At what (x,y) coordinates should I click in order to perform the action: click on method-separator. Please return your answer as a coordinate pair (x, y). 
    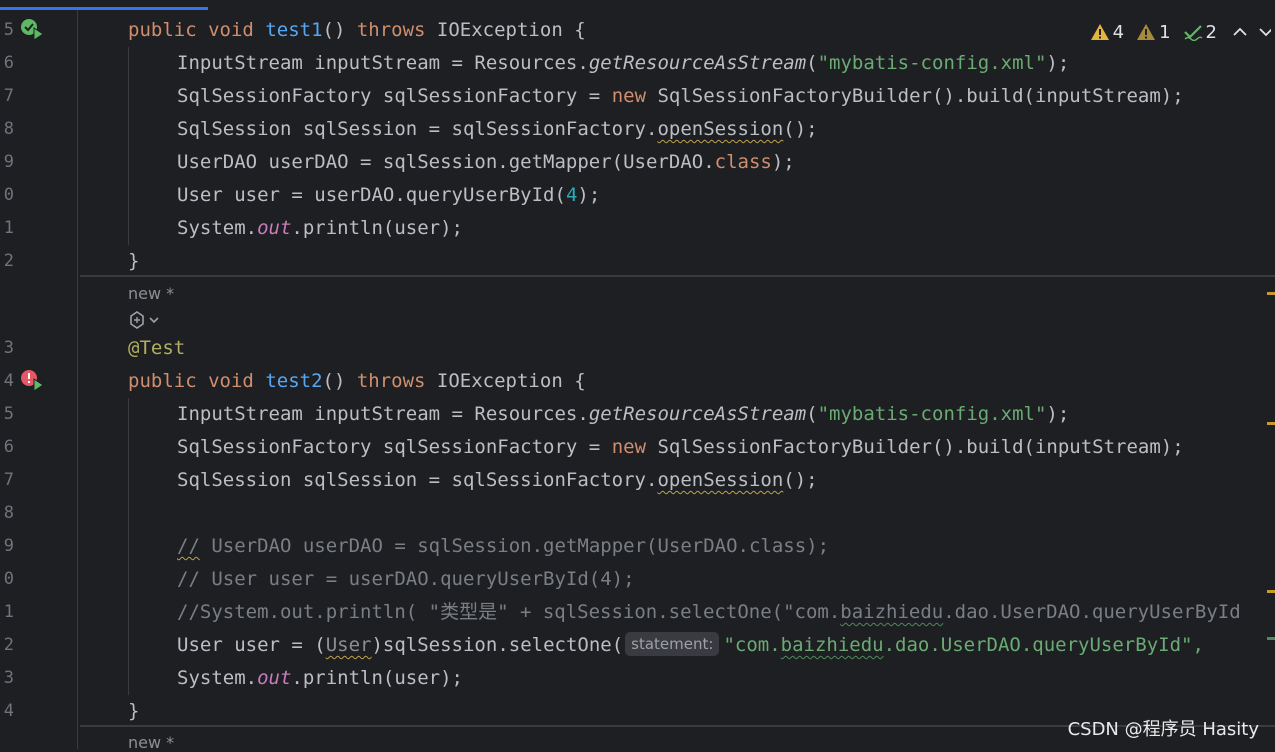
    Looking at the image, I should click on (677, 276).